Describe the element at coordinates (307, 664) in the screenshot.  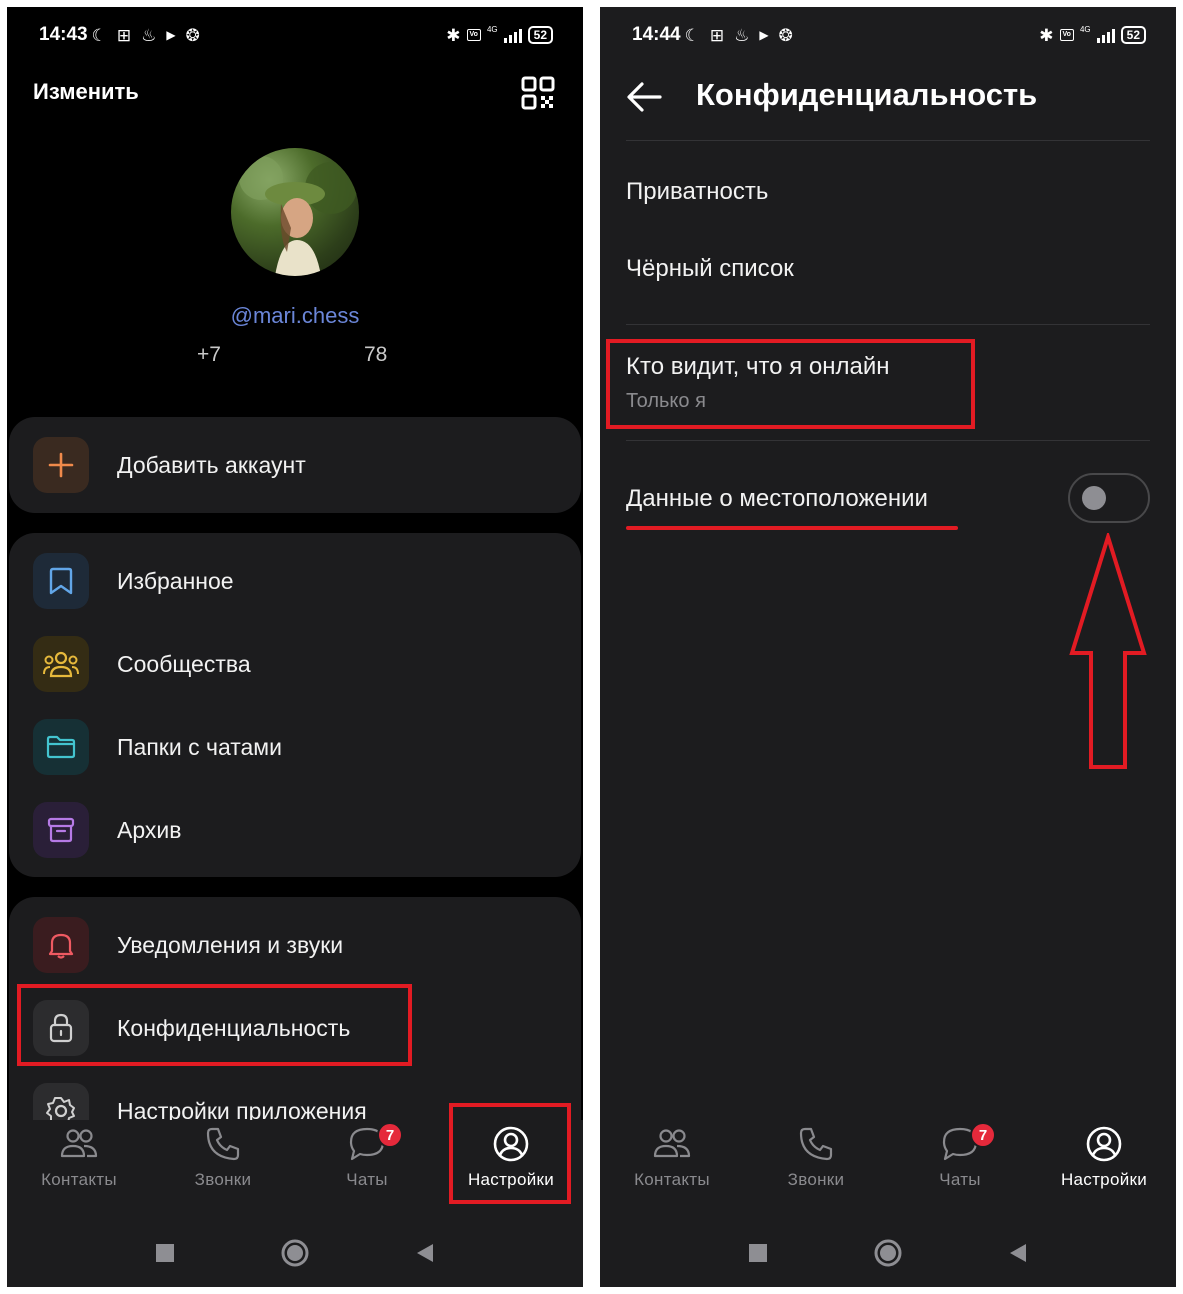
I see `menu-item-communities: Сообщества` at that location.